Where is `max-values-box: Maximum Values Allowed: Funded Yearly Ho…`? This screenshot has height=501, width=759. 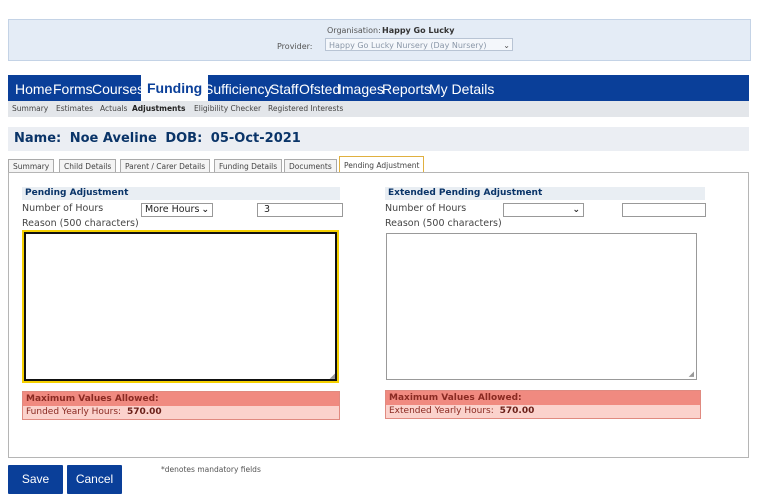
max-values-box: Maximum Values Allowed: Funded Yearly Ho… is located at coordinates (181, 405).